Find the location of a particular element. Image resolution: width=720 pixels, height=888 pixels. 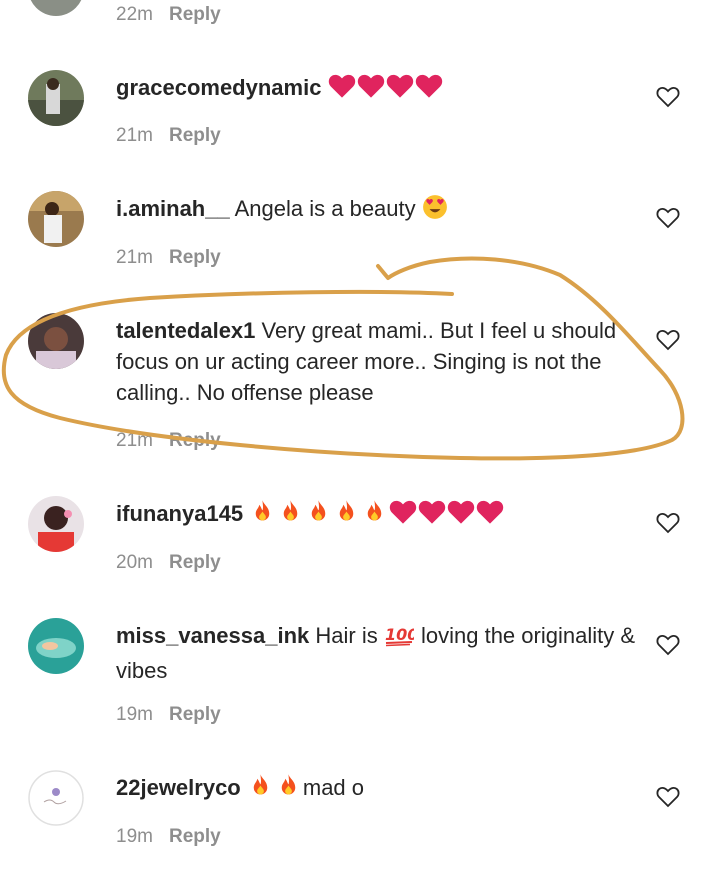

comment-username: i.aminah__ is located at coordinates (173, 208).